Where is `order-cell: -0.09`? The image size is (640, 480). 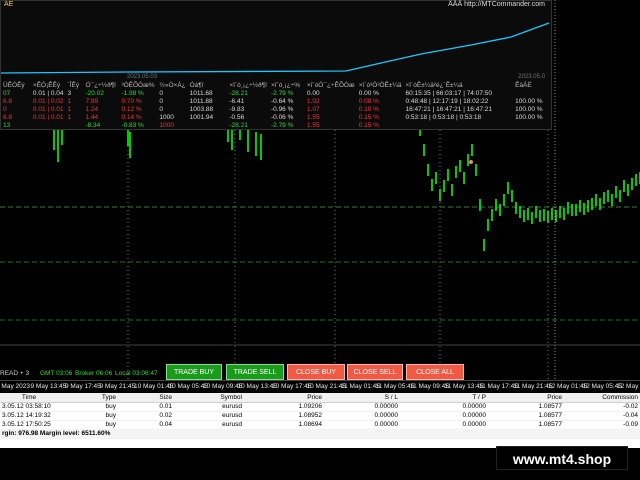 order-cell: -0.09 is located at coordinates (602, 425).